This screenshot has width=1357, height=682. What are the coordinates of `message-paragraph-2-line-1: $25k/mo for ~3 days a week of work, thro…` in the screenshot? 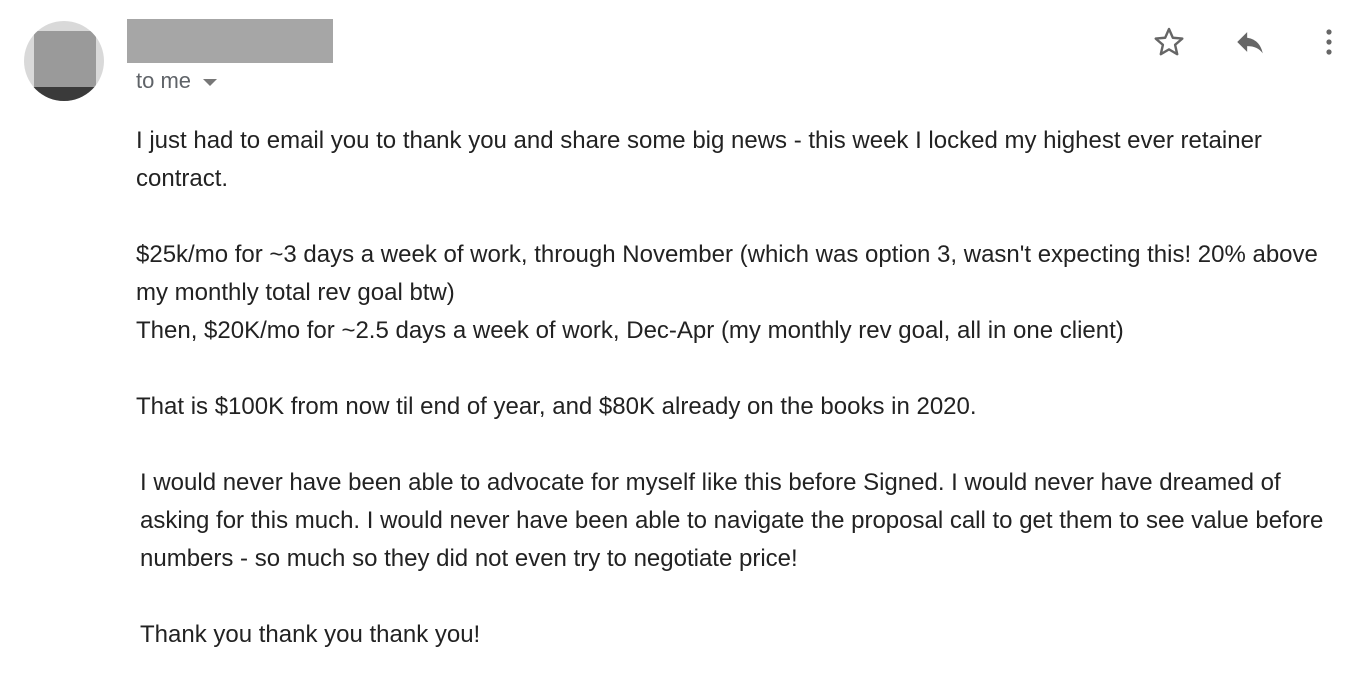 It's located at (727, 273).